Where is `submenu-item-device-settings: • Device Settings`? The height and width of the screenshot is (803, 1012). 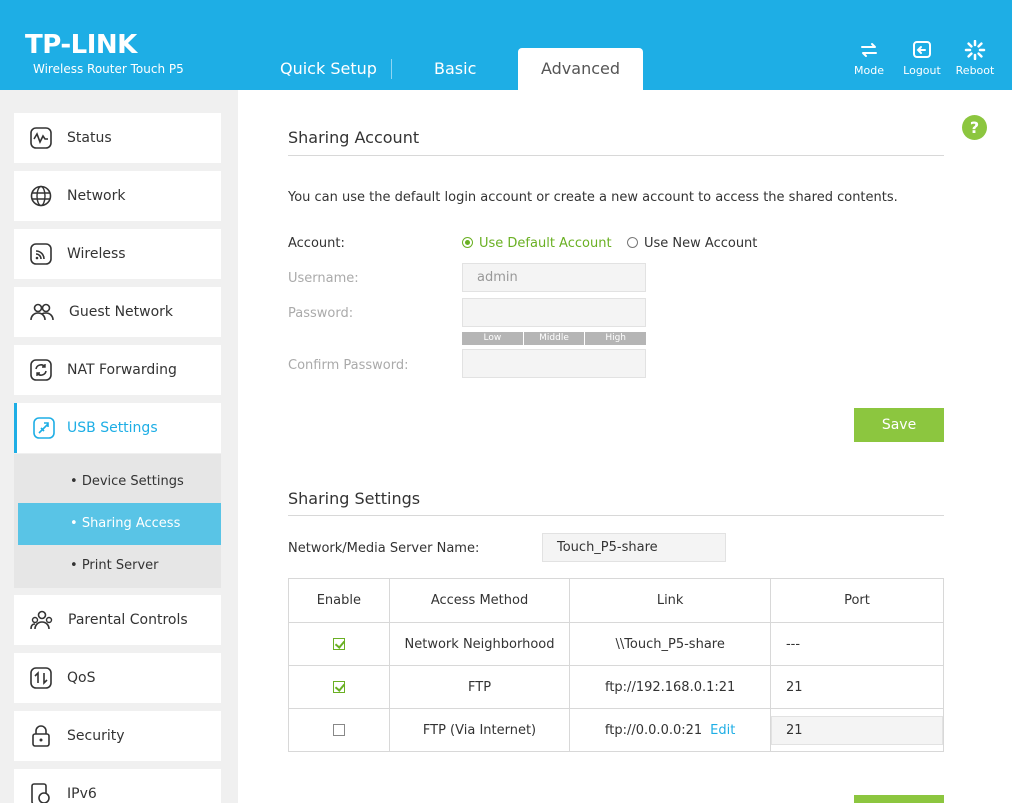
submenu-item-device-settings: • Device Settings is located at coordinates (119, 482).